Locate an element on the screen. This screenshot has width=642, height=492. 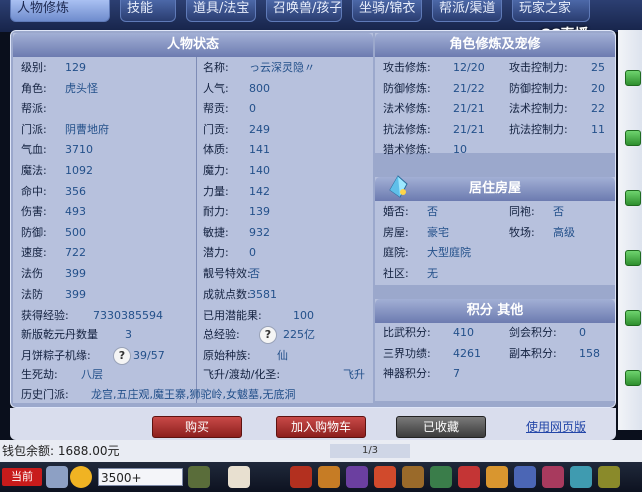
row-value: 356 is located at coordinates (75, 191).